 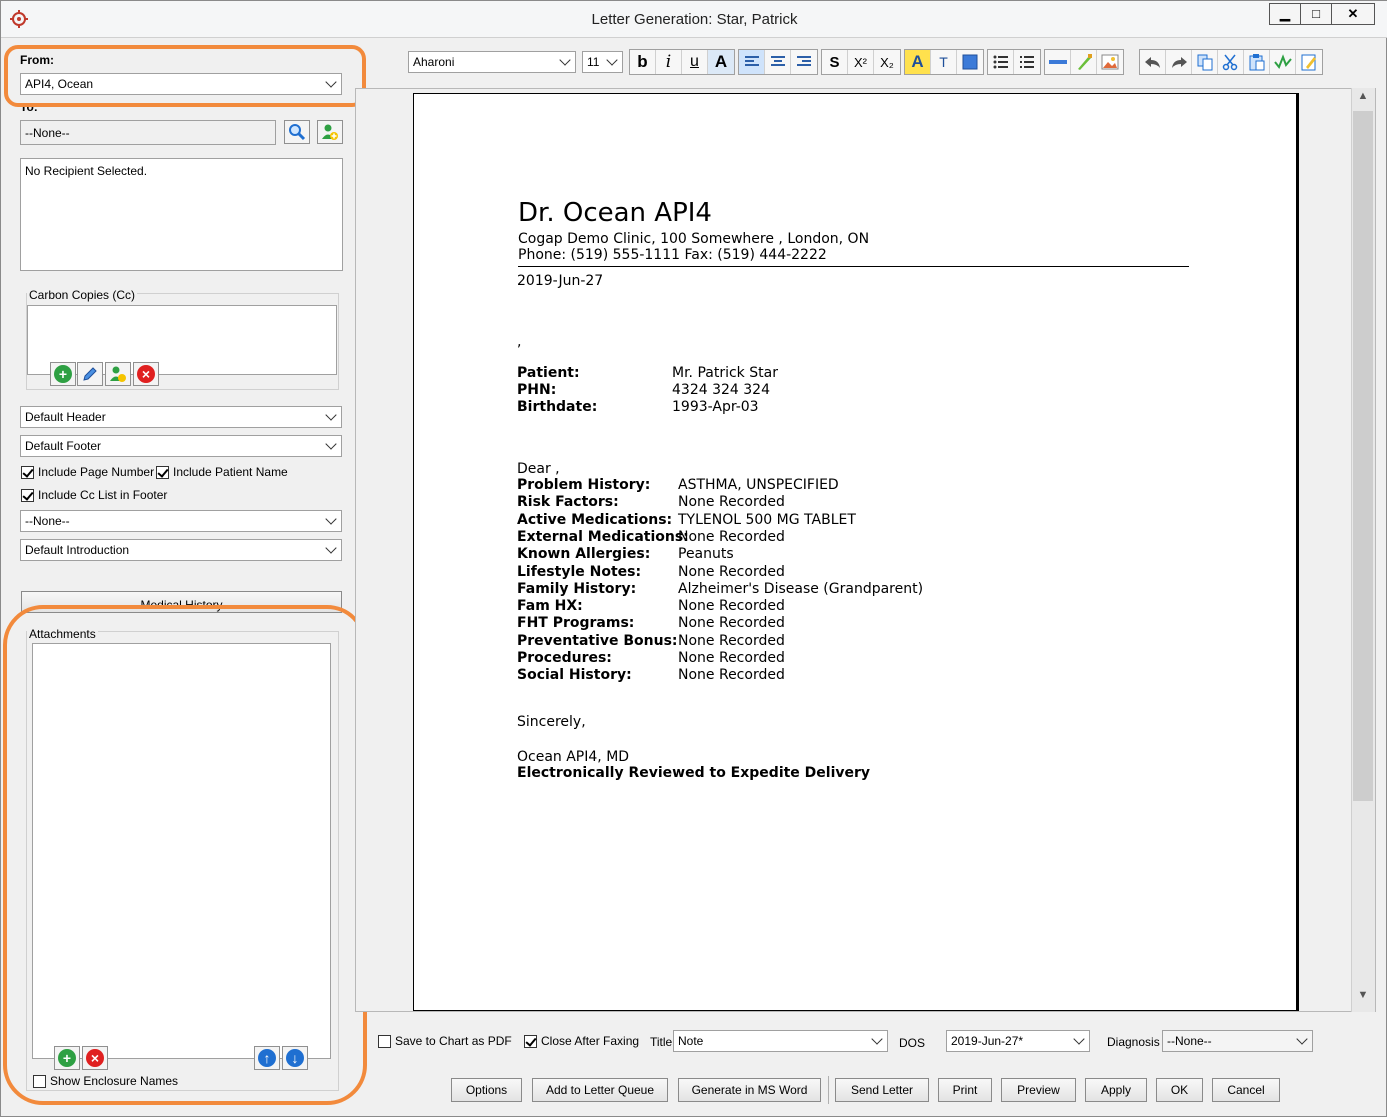 I want to click on arrow-up-icon: ↑, so click(x=267, y=1058).